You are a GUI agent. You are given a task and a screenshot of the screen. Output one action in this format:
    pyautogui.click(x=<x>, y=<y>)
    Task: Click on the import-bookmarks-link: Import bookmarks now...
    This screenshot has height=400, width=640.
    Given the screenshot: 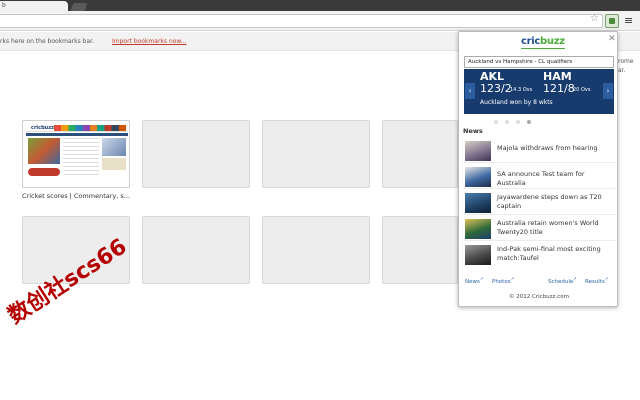 What is the action you would take?
    pyautogui.click(x=149, y=41)
    